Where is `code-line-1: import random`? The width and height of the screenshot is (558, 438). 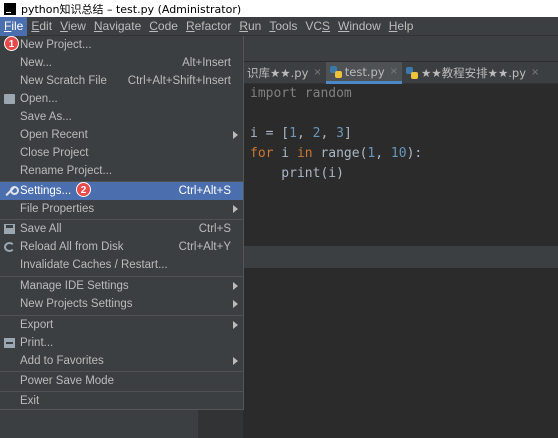 code-line-1: import random is located at coordinates (301, 93).